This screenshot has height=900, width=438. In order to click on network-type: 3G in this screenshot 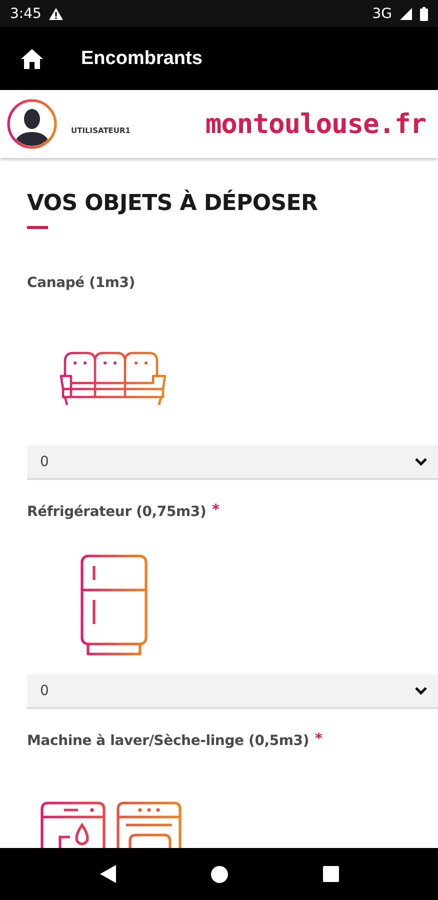, I will do `click(382, 14)`.